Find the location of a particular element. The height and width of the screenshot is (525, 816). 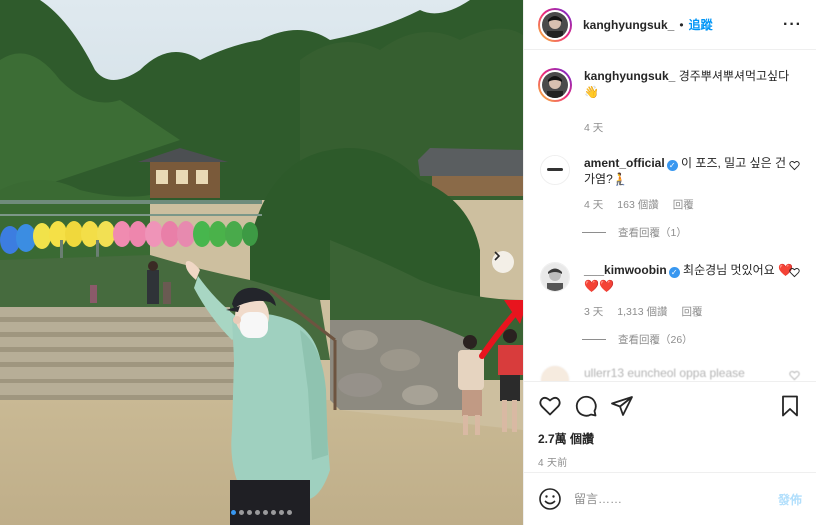

comment-text-block: ___kimwoobin ✓ 최순경님 멋있어요 ❤️❤️❤️ is located at coordinates (689, 278).